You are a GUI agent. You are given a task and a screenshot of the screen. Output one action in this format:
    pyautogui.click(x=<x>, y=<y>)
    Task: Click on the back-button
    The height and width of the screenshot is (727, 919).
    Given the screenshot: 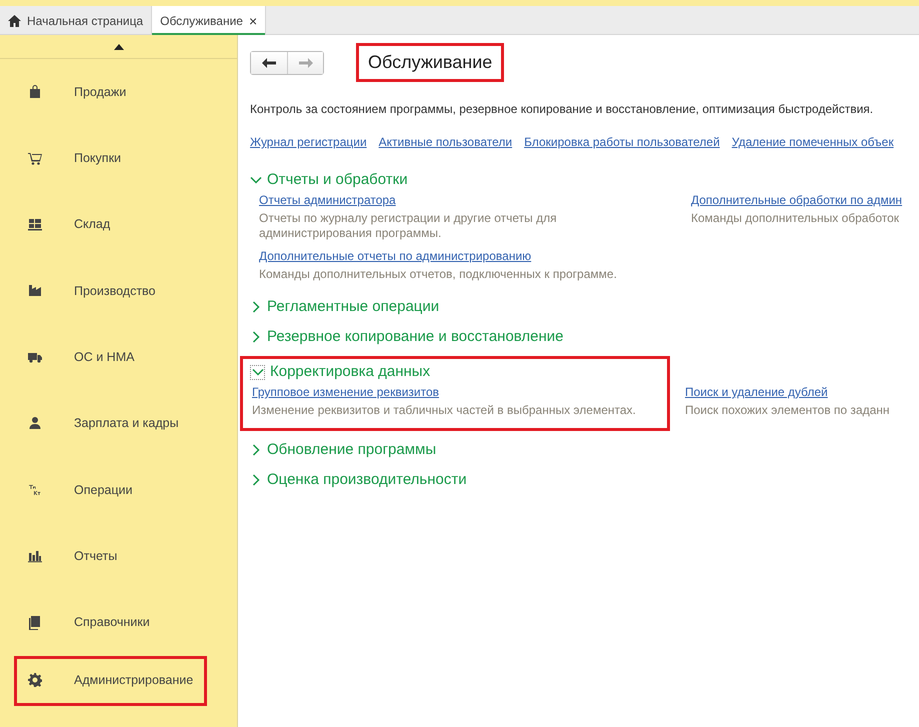 What is the action you would take?
    pyautogui.click(x=269, y=63)
    